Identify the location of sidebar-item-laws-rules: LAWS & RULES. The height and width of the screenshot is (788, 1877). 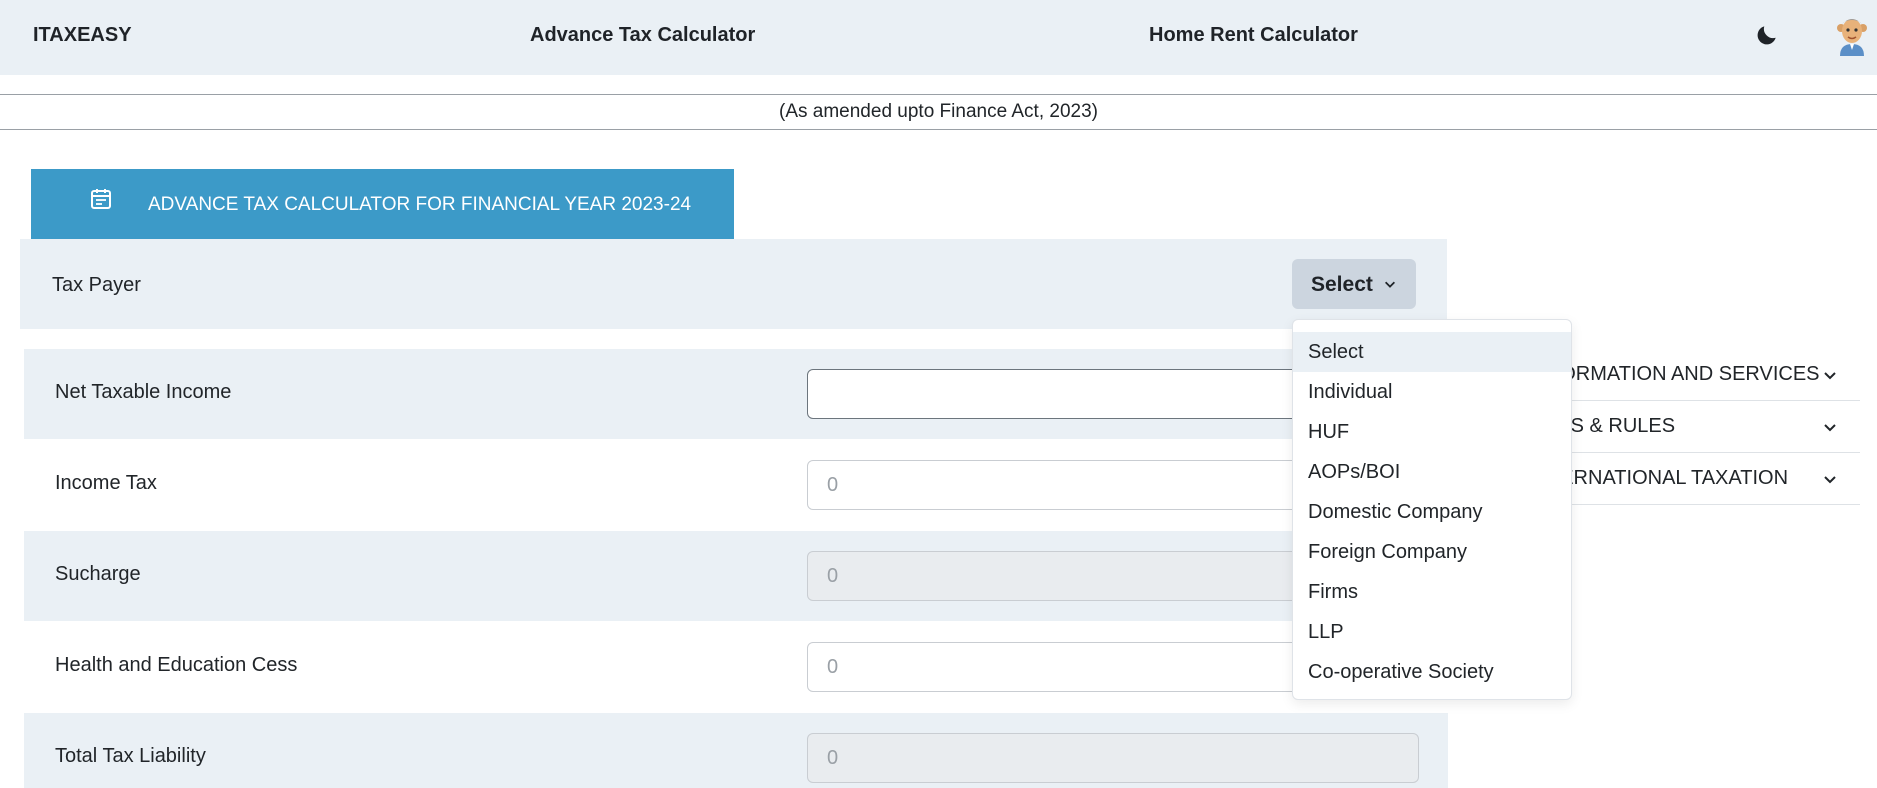
(1694, 427).